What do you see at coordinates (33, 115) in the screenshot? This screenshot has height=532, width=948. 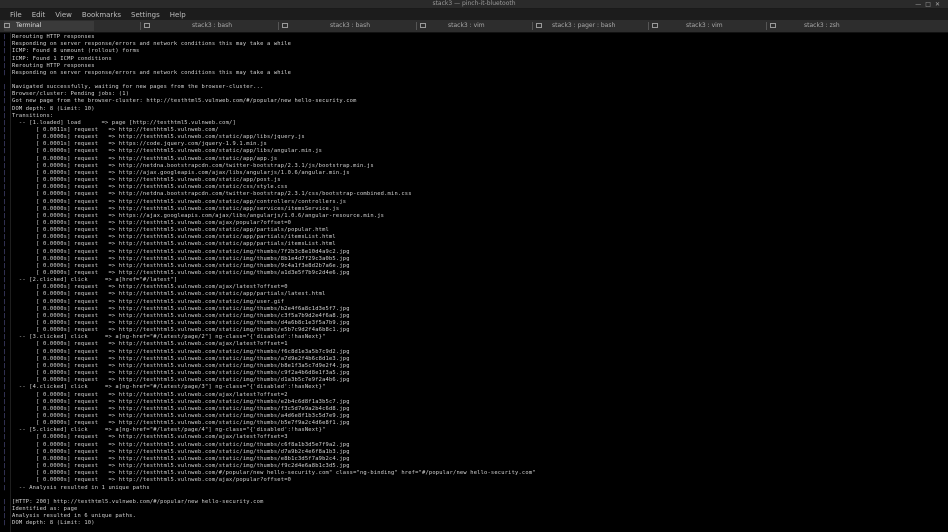 I see `terminal-line: Transitions:` at bounding box center [33, 115].